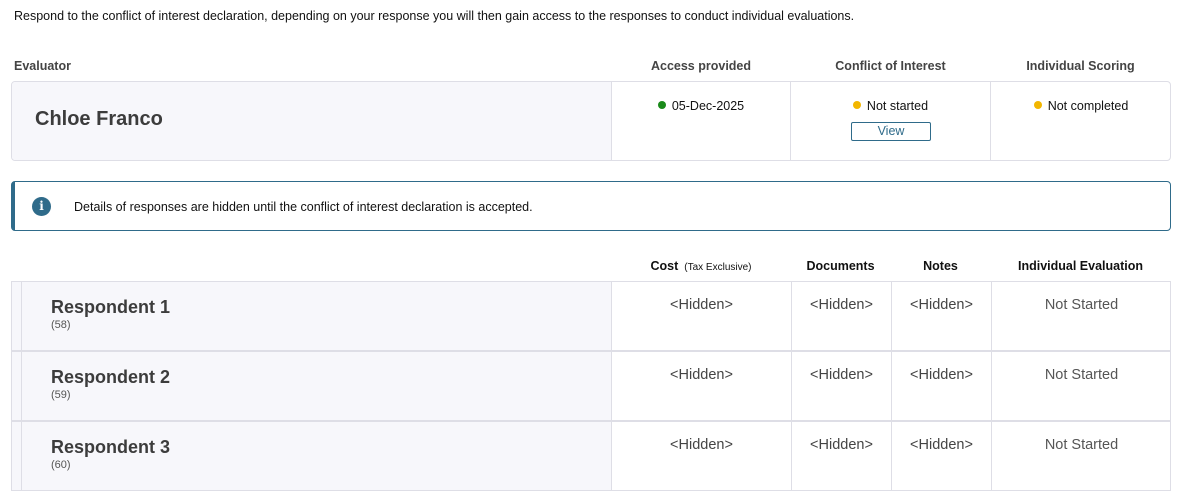 Image resolution: width=1183 pixels, height=502 pixels. Describe the element at coordinates (1088, 106) in the screenshot. I see `scoring-status-text: Not completed` at that location.